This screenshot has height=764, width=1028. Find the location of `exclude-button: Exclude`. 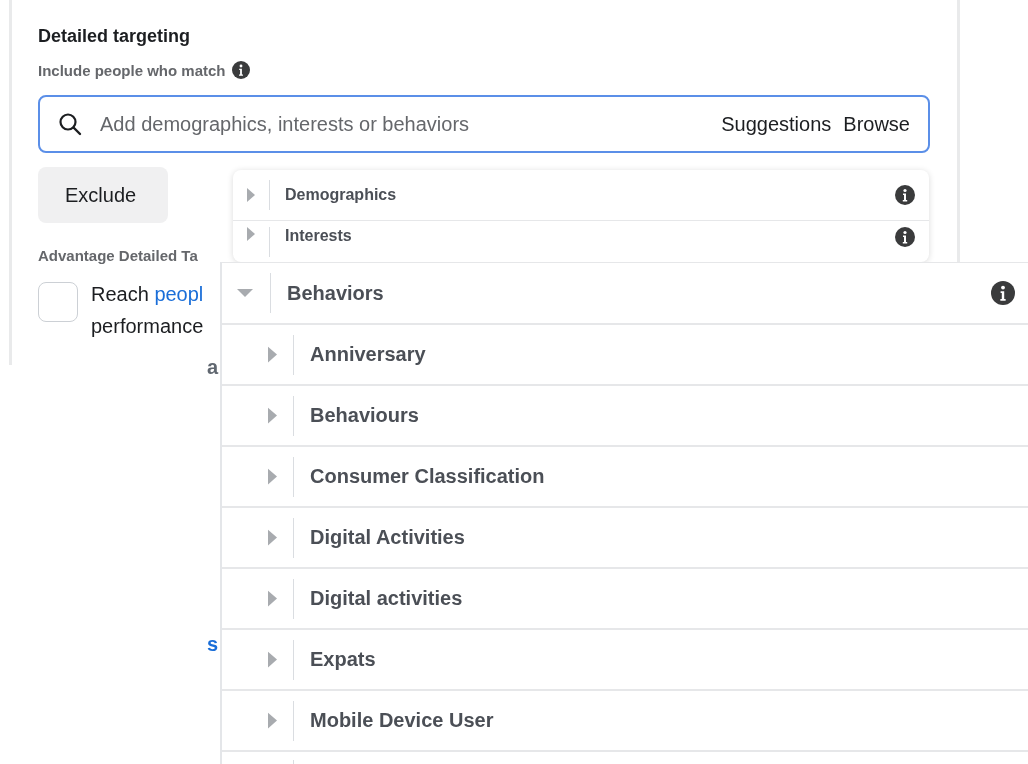

exclude-button: Exclude is located at coordinates (103, 195).